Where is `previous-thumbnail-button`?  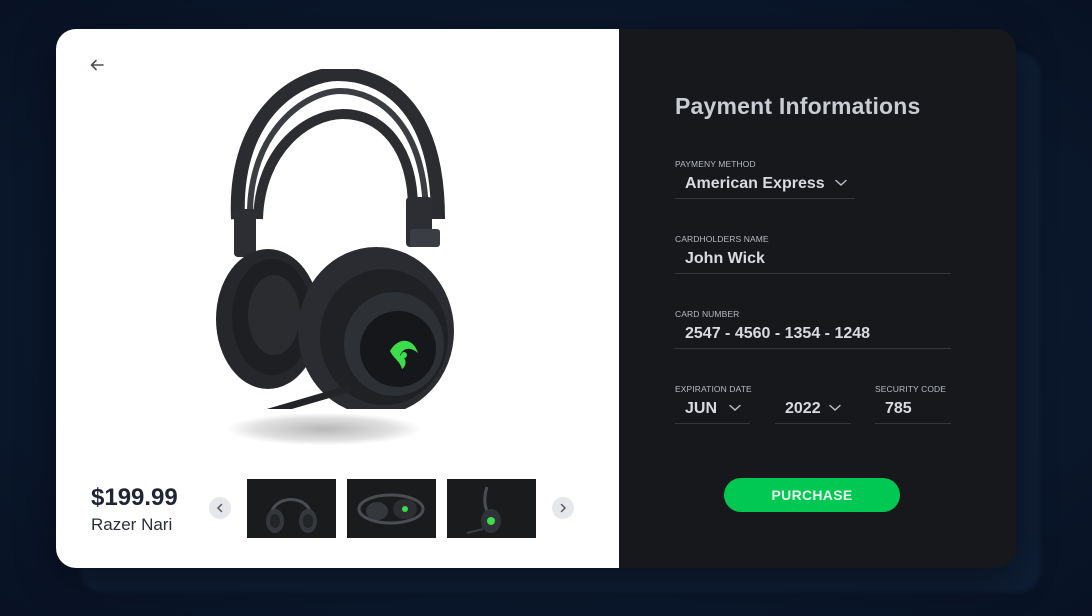
previous-thumbnail-button is located at coordinates (220, 508).